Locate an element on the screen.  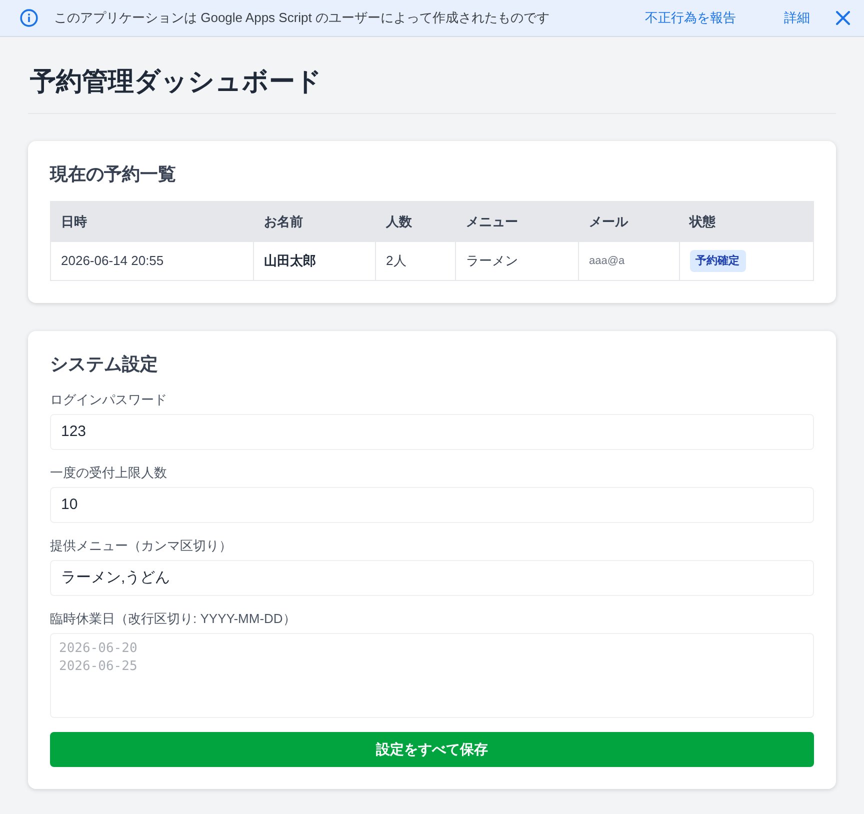
column-header: 状態 is located at coordinates (746, 221).